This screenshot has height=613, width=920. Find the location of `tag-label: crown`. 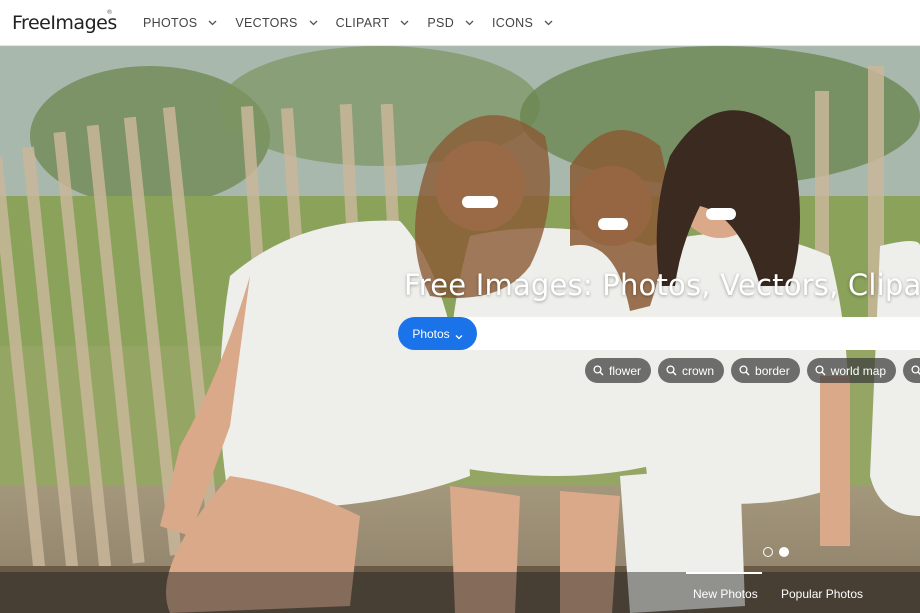

tag-label: crown is located at coordinates (698, 370).